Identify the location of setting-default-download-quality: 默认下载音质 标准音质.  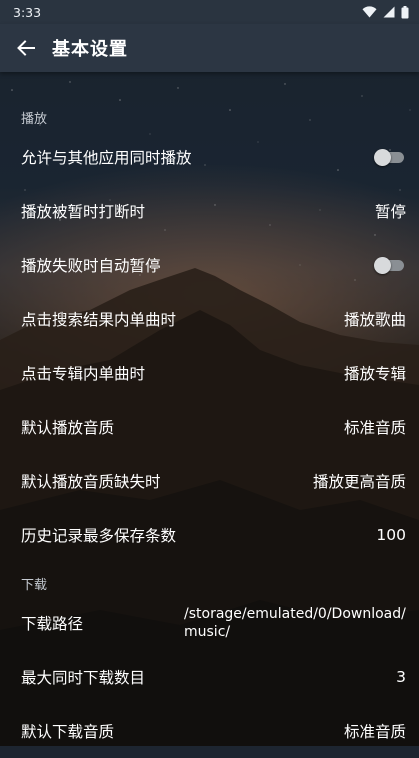
(209, 731).